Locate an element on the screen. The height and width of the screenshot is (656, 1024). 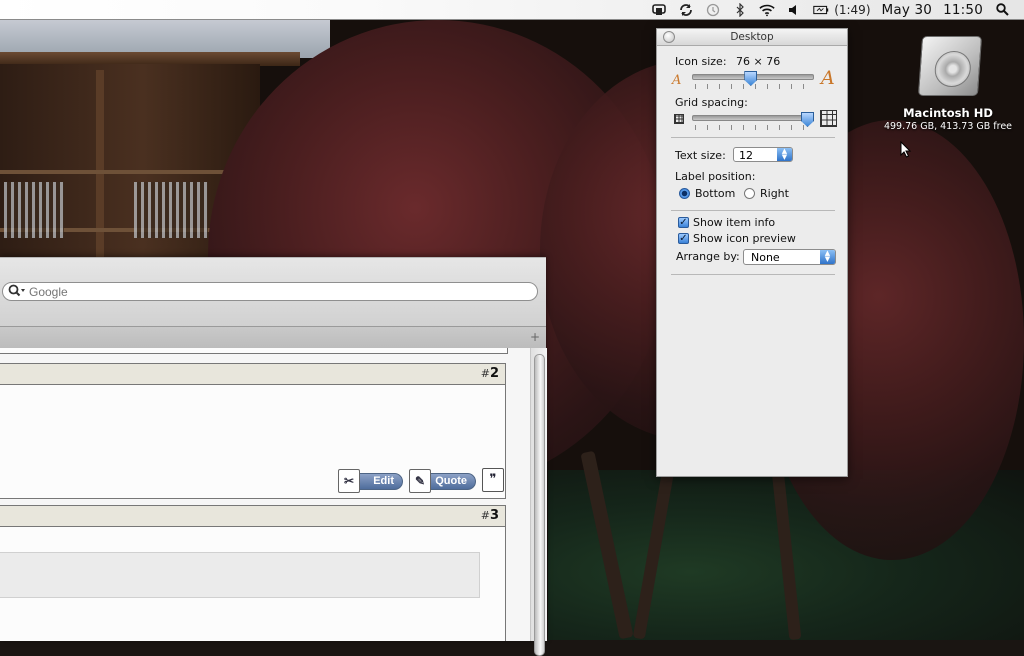
tab-bar: + is located at coordinates (273, 337).